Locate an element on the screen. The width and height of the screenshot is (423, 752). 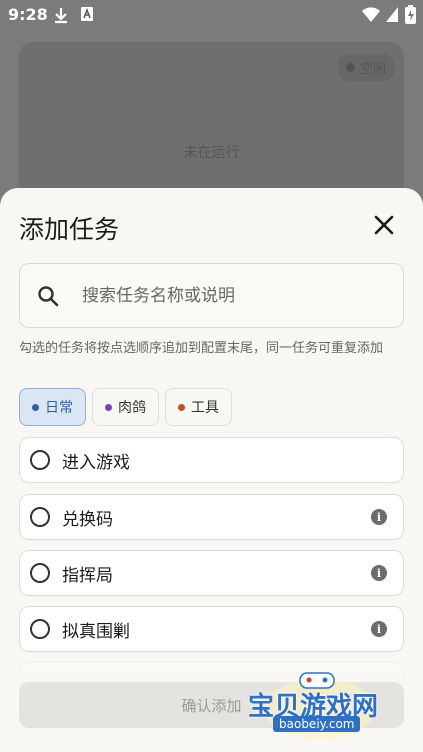
chip-label: 肉鸽 is located at coordinates (132, 408).